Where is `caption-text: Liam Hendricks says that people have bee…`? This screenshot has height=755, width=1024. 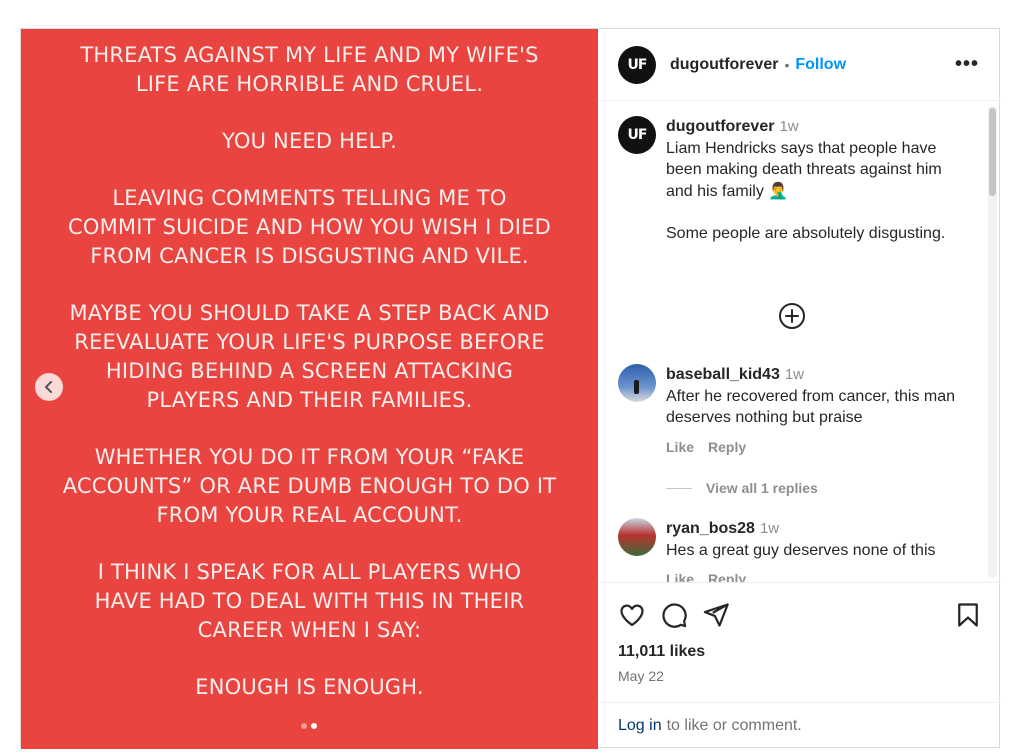 caption-text: Liam Hendricks says that people have bee… is located at coordinates (804, 169).